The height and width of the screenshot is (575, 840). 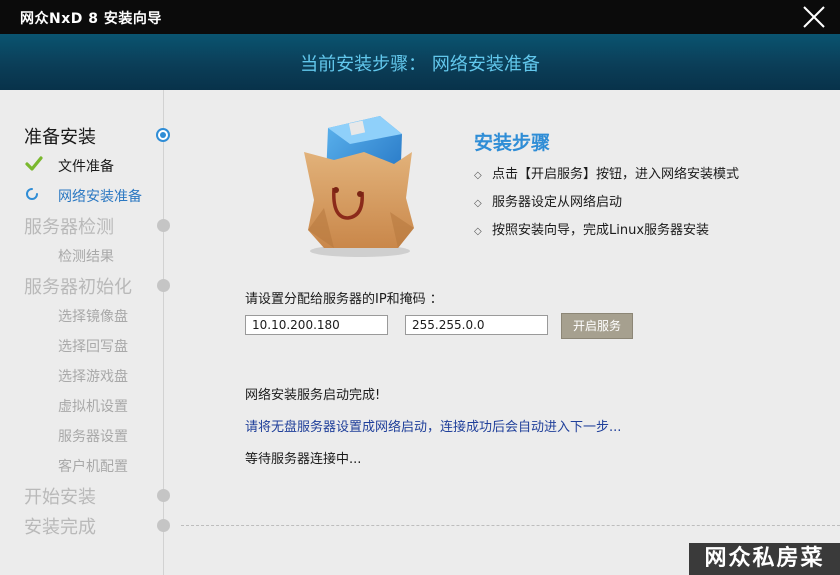 I want to click on list-item: ◇ 按照安装向导，完成Linux服务器安装, so click(x=606, y=236).